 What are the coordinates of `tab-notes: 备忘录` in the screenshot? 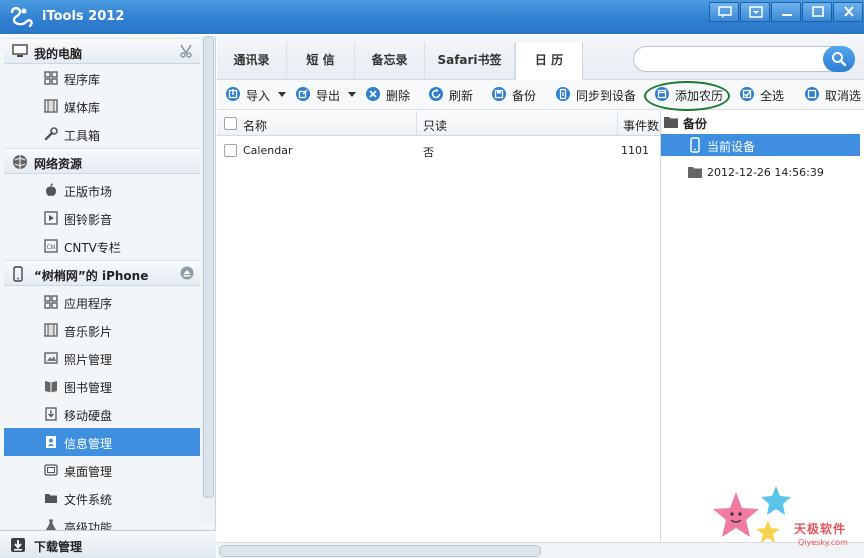 It's located at (390, 61).